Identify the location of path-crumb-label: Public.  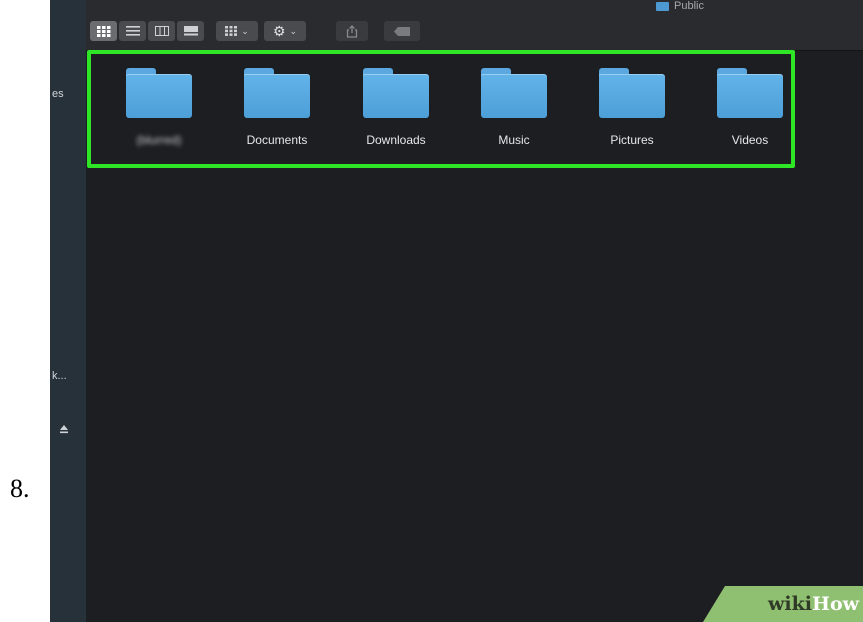
(689, 6).